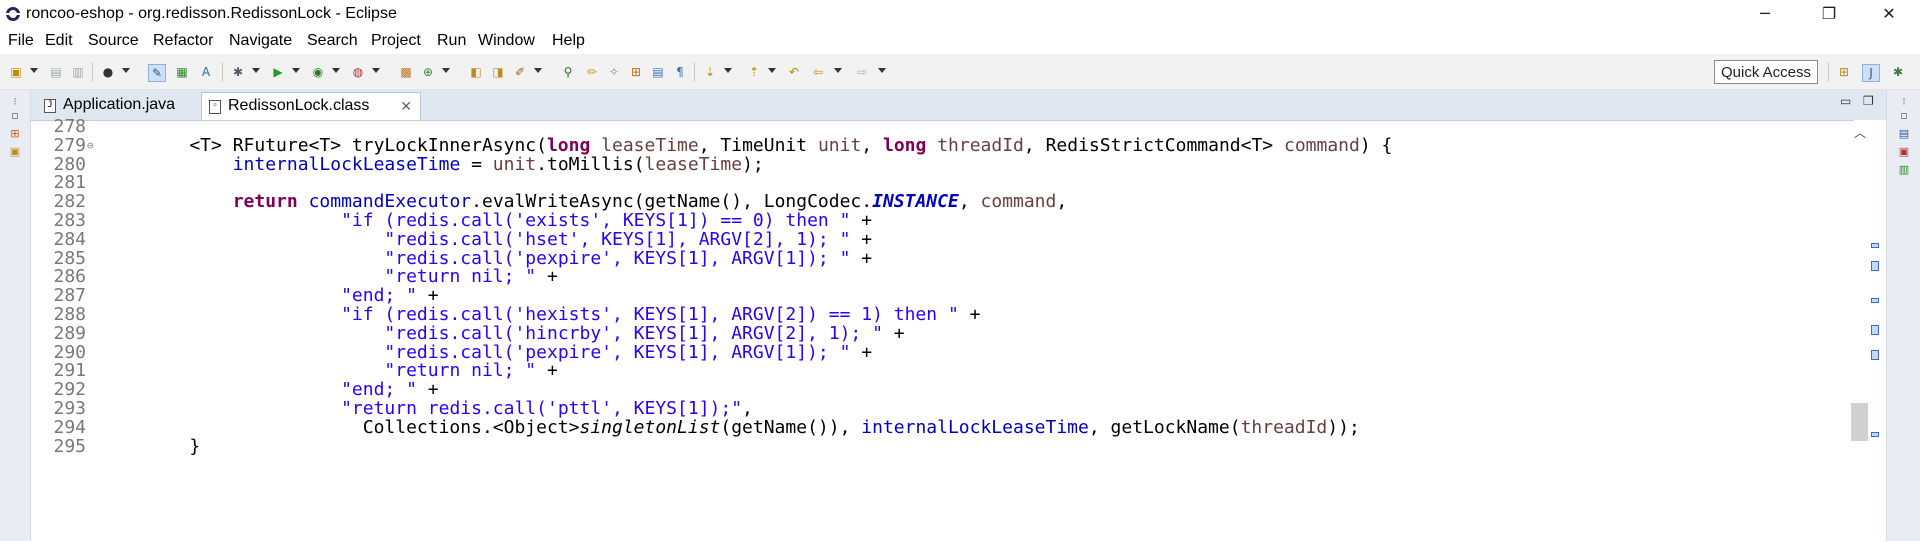 Image resolution: width=1920 pixels, height=542 pixels. What do you see at coordinates (206, 72) in the screenshot?
I see `show-whitespace-icon: A` at bounding box center [206, 72].